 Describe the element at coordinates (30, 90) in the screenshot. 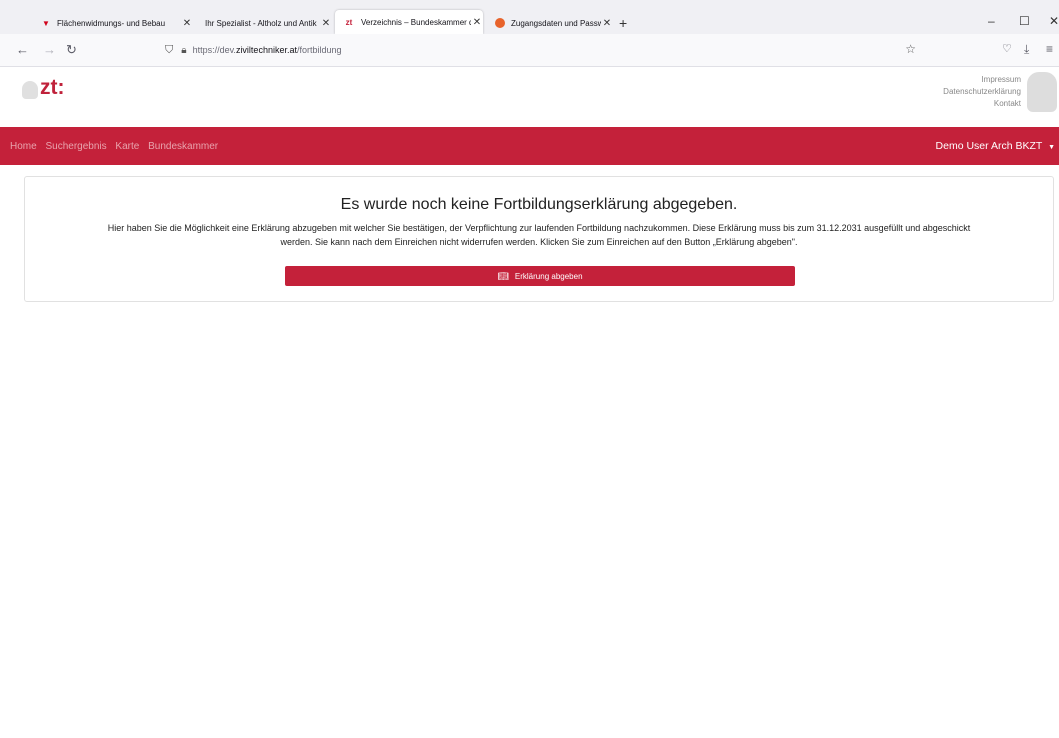

I see `eagle-icon` at that location.